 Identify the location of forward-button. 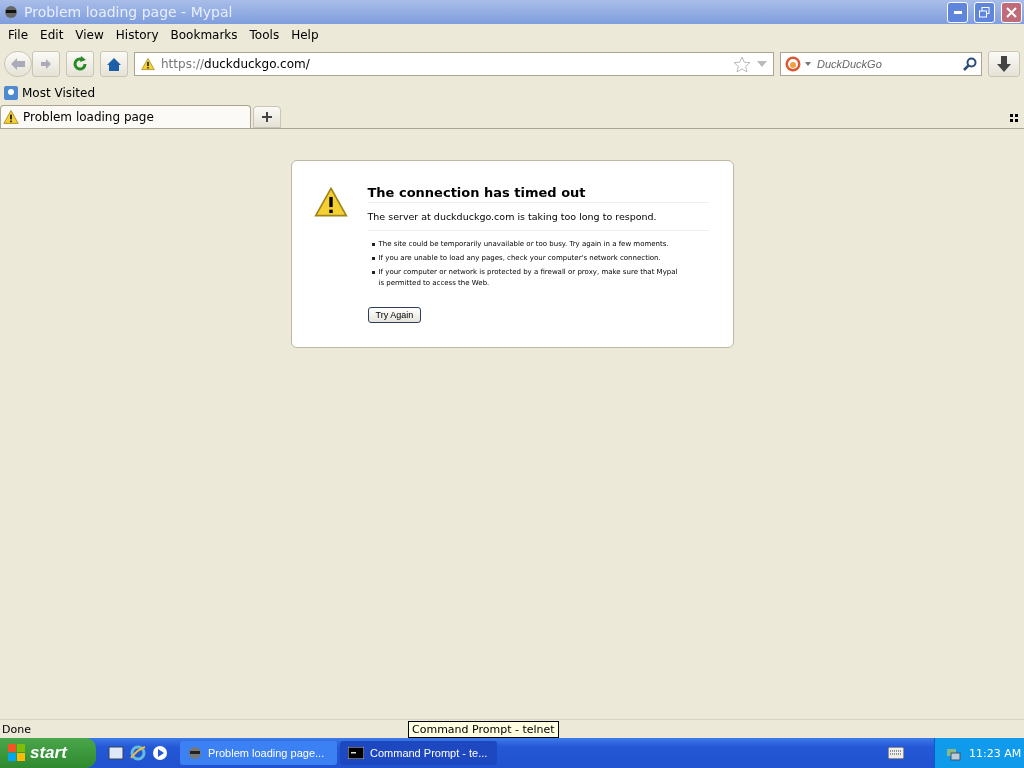
(46, 64).